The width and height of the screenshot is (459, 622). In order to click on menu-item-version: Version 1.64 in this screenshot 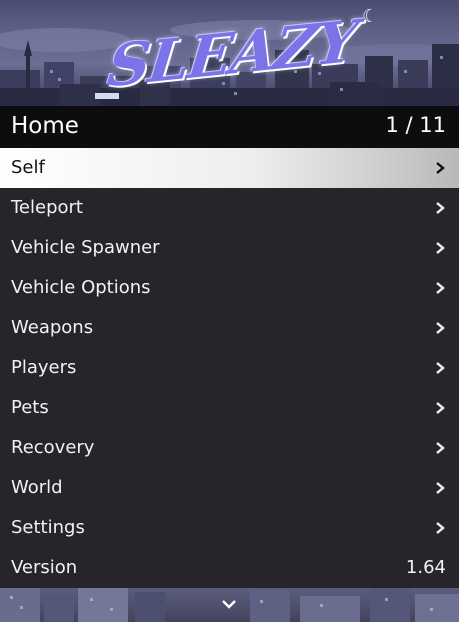, I will do `click(229, 568)`.